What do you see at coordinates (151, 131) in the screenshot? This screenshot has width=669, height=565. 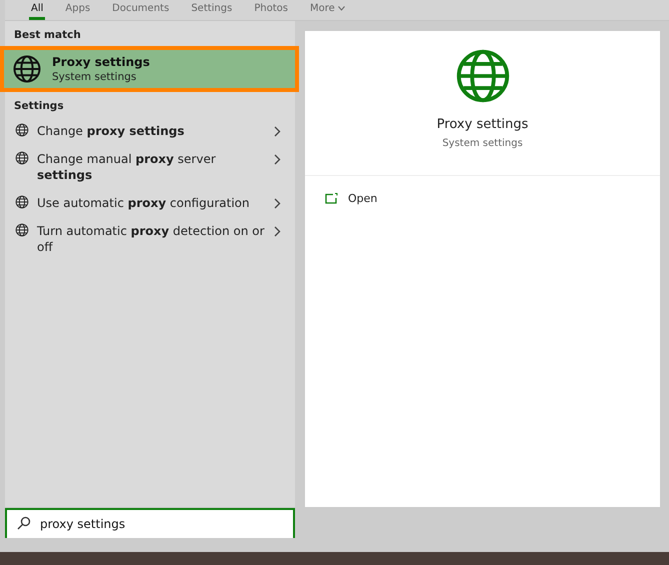 I see `result-item: Change proxy settings` at bounding box center [151, 131].